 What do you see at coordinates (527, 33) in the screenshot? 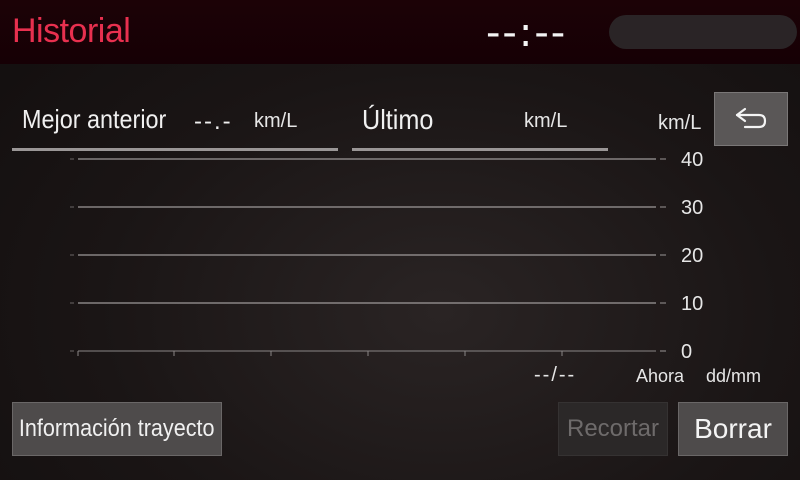
I see `clock: --:--` at bounding box center [527, 33].